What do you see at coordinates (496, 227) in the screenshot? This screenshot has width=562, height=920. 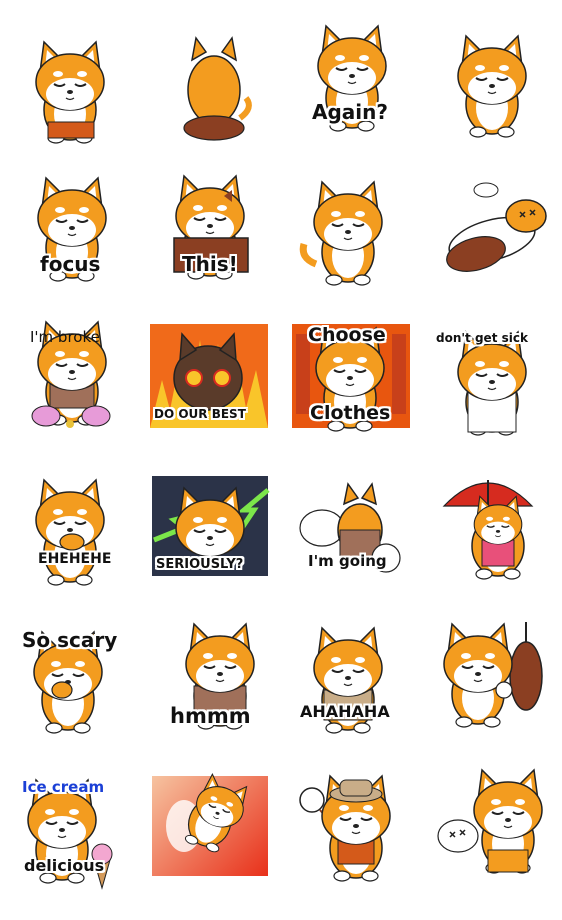 I see `shiba-dog-lying-illustration` at bounding box center [496, 227].